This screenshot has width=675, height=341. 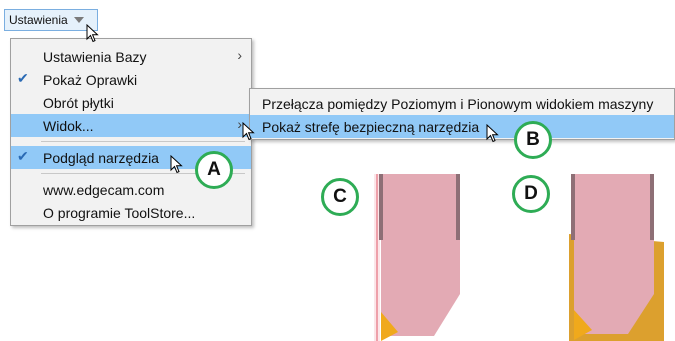 What do you see at coordinates (101, 157) in the screenshot?
I see `menu-item-label: Podgląd narzędzia` at bounding box center [101, 157].